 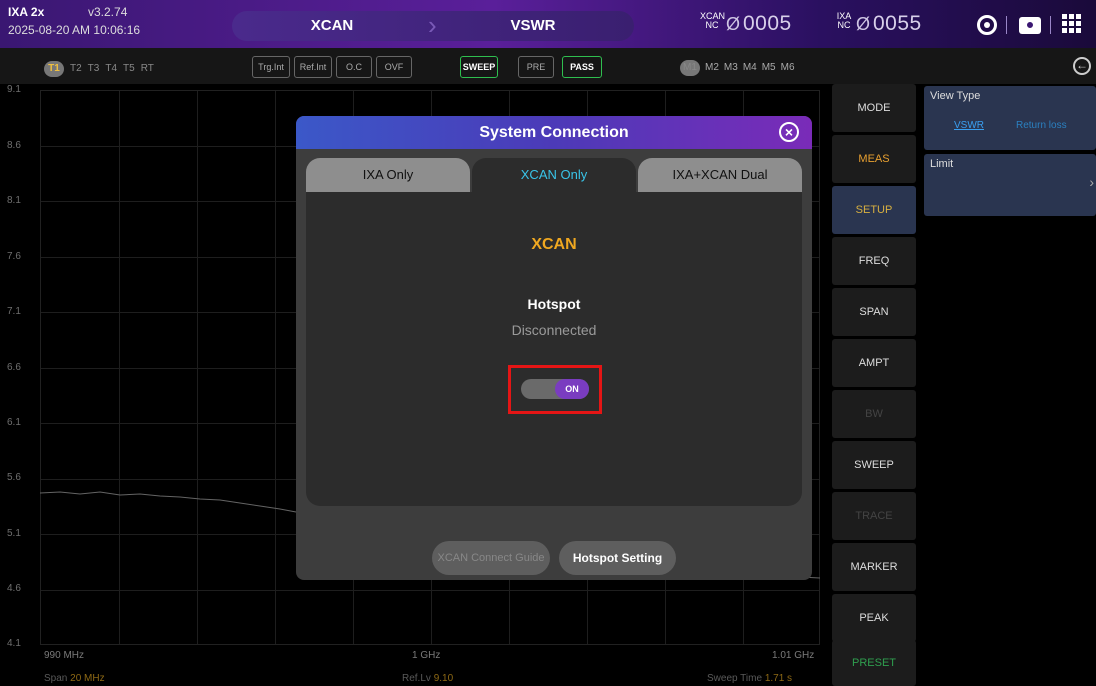 I want to click on status-pre: PRE, so click(x=536, y=67).